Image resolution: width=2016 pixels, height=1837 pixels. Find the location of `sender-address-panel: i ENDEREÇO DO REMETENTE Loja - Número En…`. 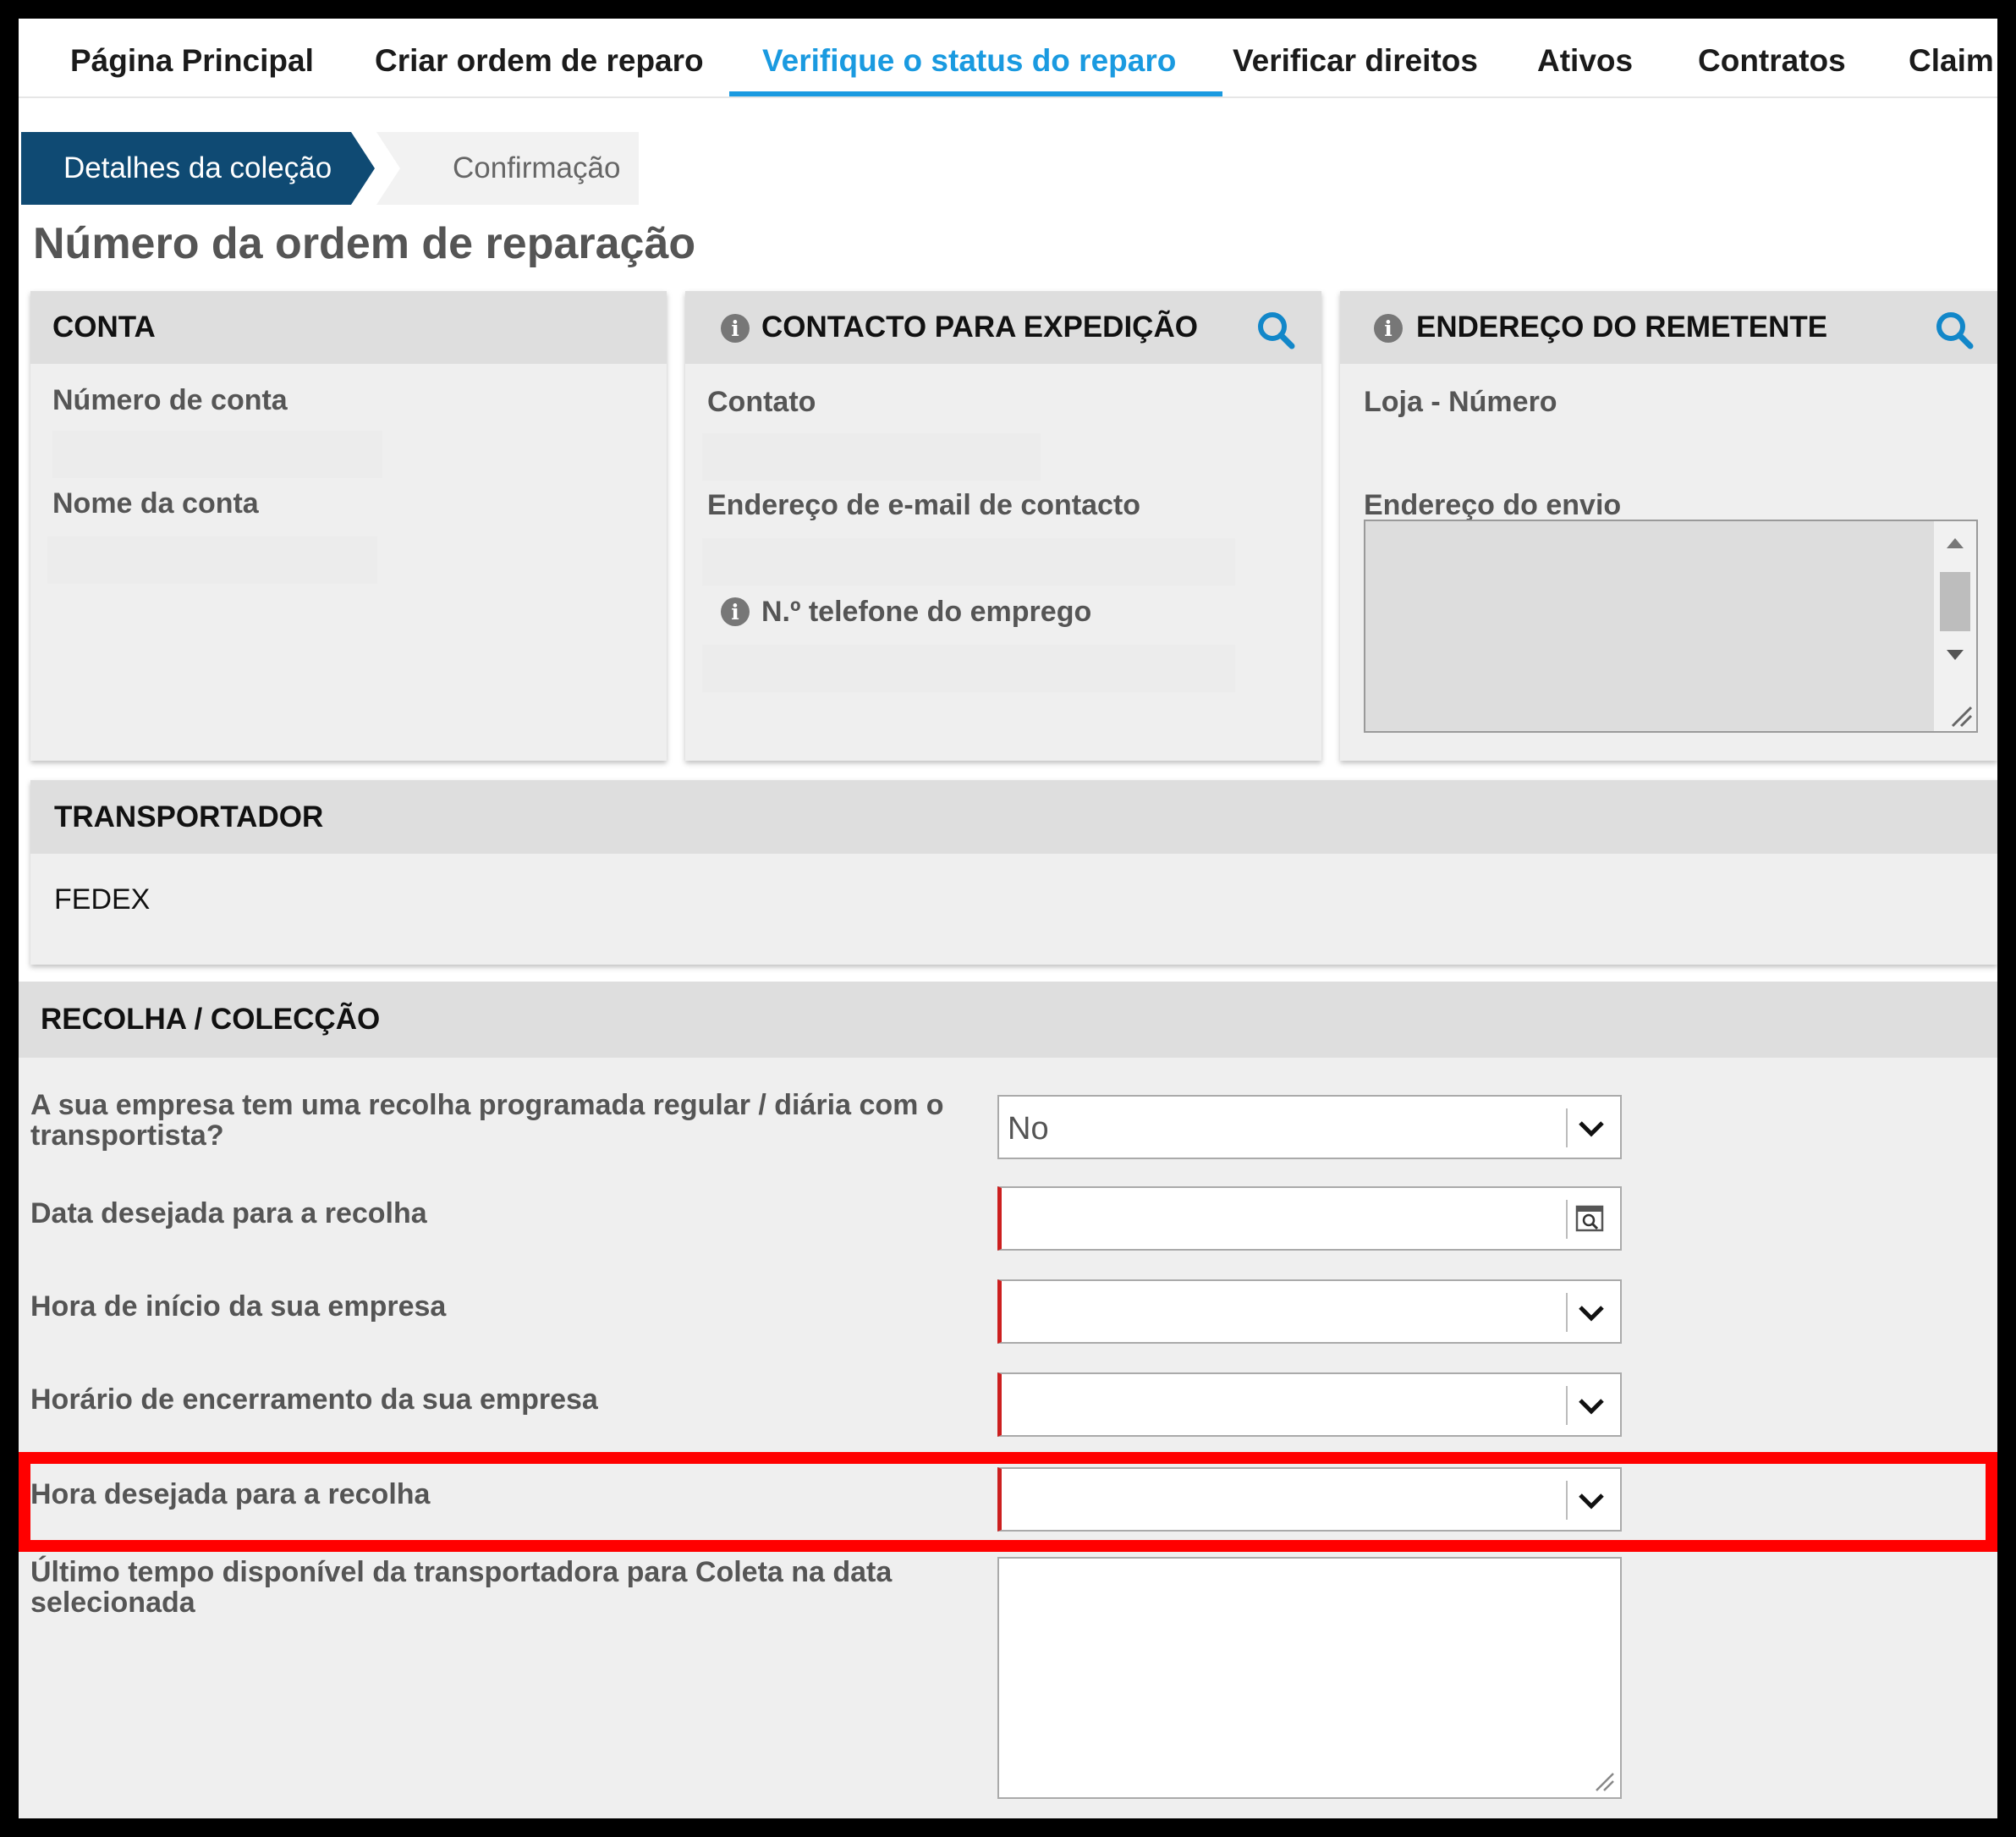

sender-address-panel: i ENDEREÇO DO REMETENTE Loja - Número En… is located at coordinates (1668, 526).